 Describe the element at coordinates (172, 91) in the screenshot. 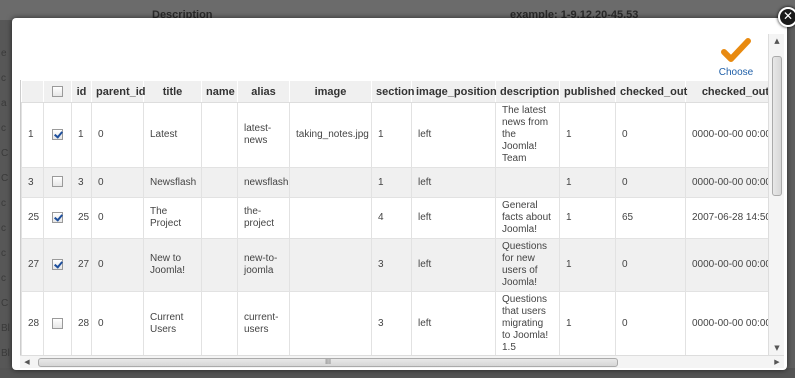

I see `column-header-title: title` at that location.